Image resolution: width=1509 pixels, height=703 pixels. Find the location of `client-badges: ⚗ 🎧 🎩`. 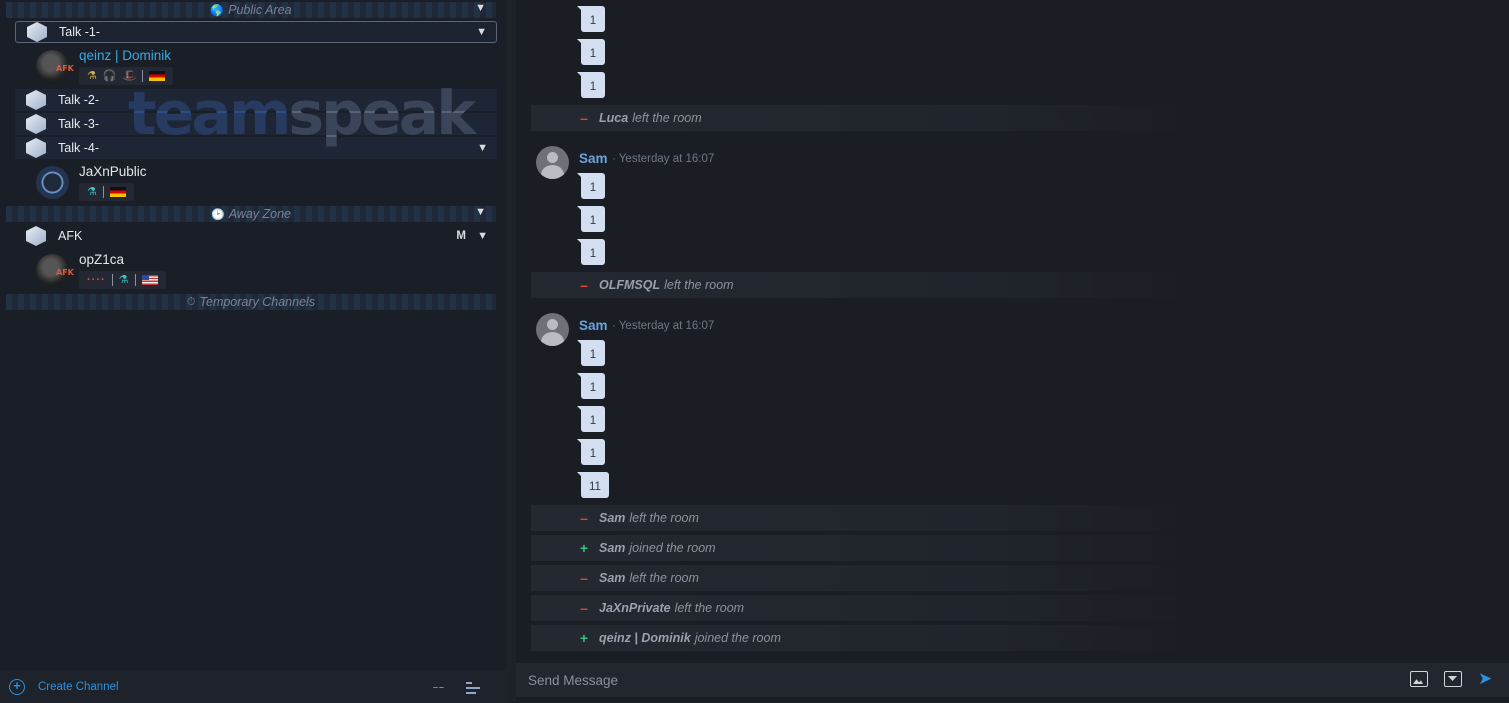

client-badges: ⚗ 🎧 🎩 is located at coordinates (126, 76).